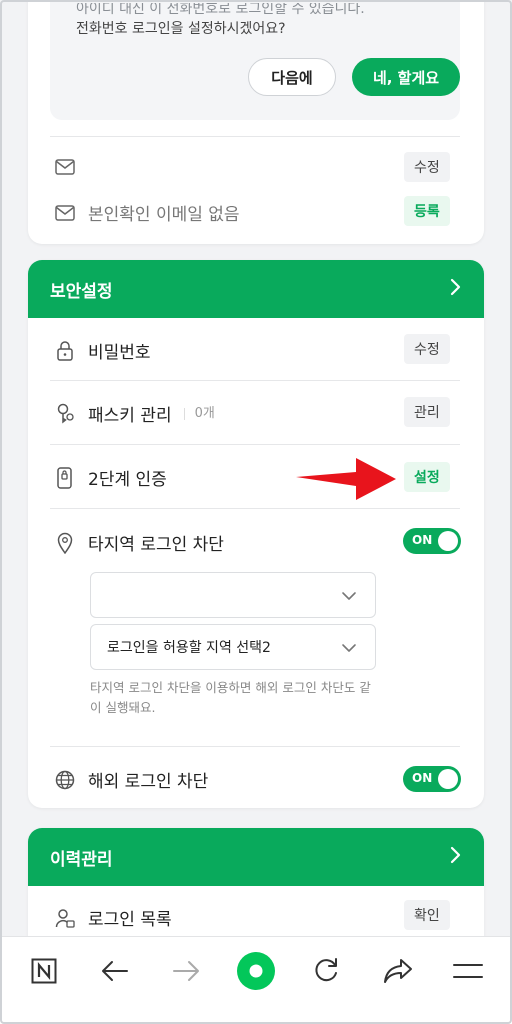 Image resolution: width=512 pixels, height=1024 pixels. I want to click on security-title: 보안설정, so click(81, 291).